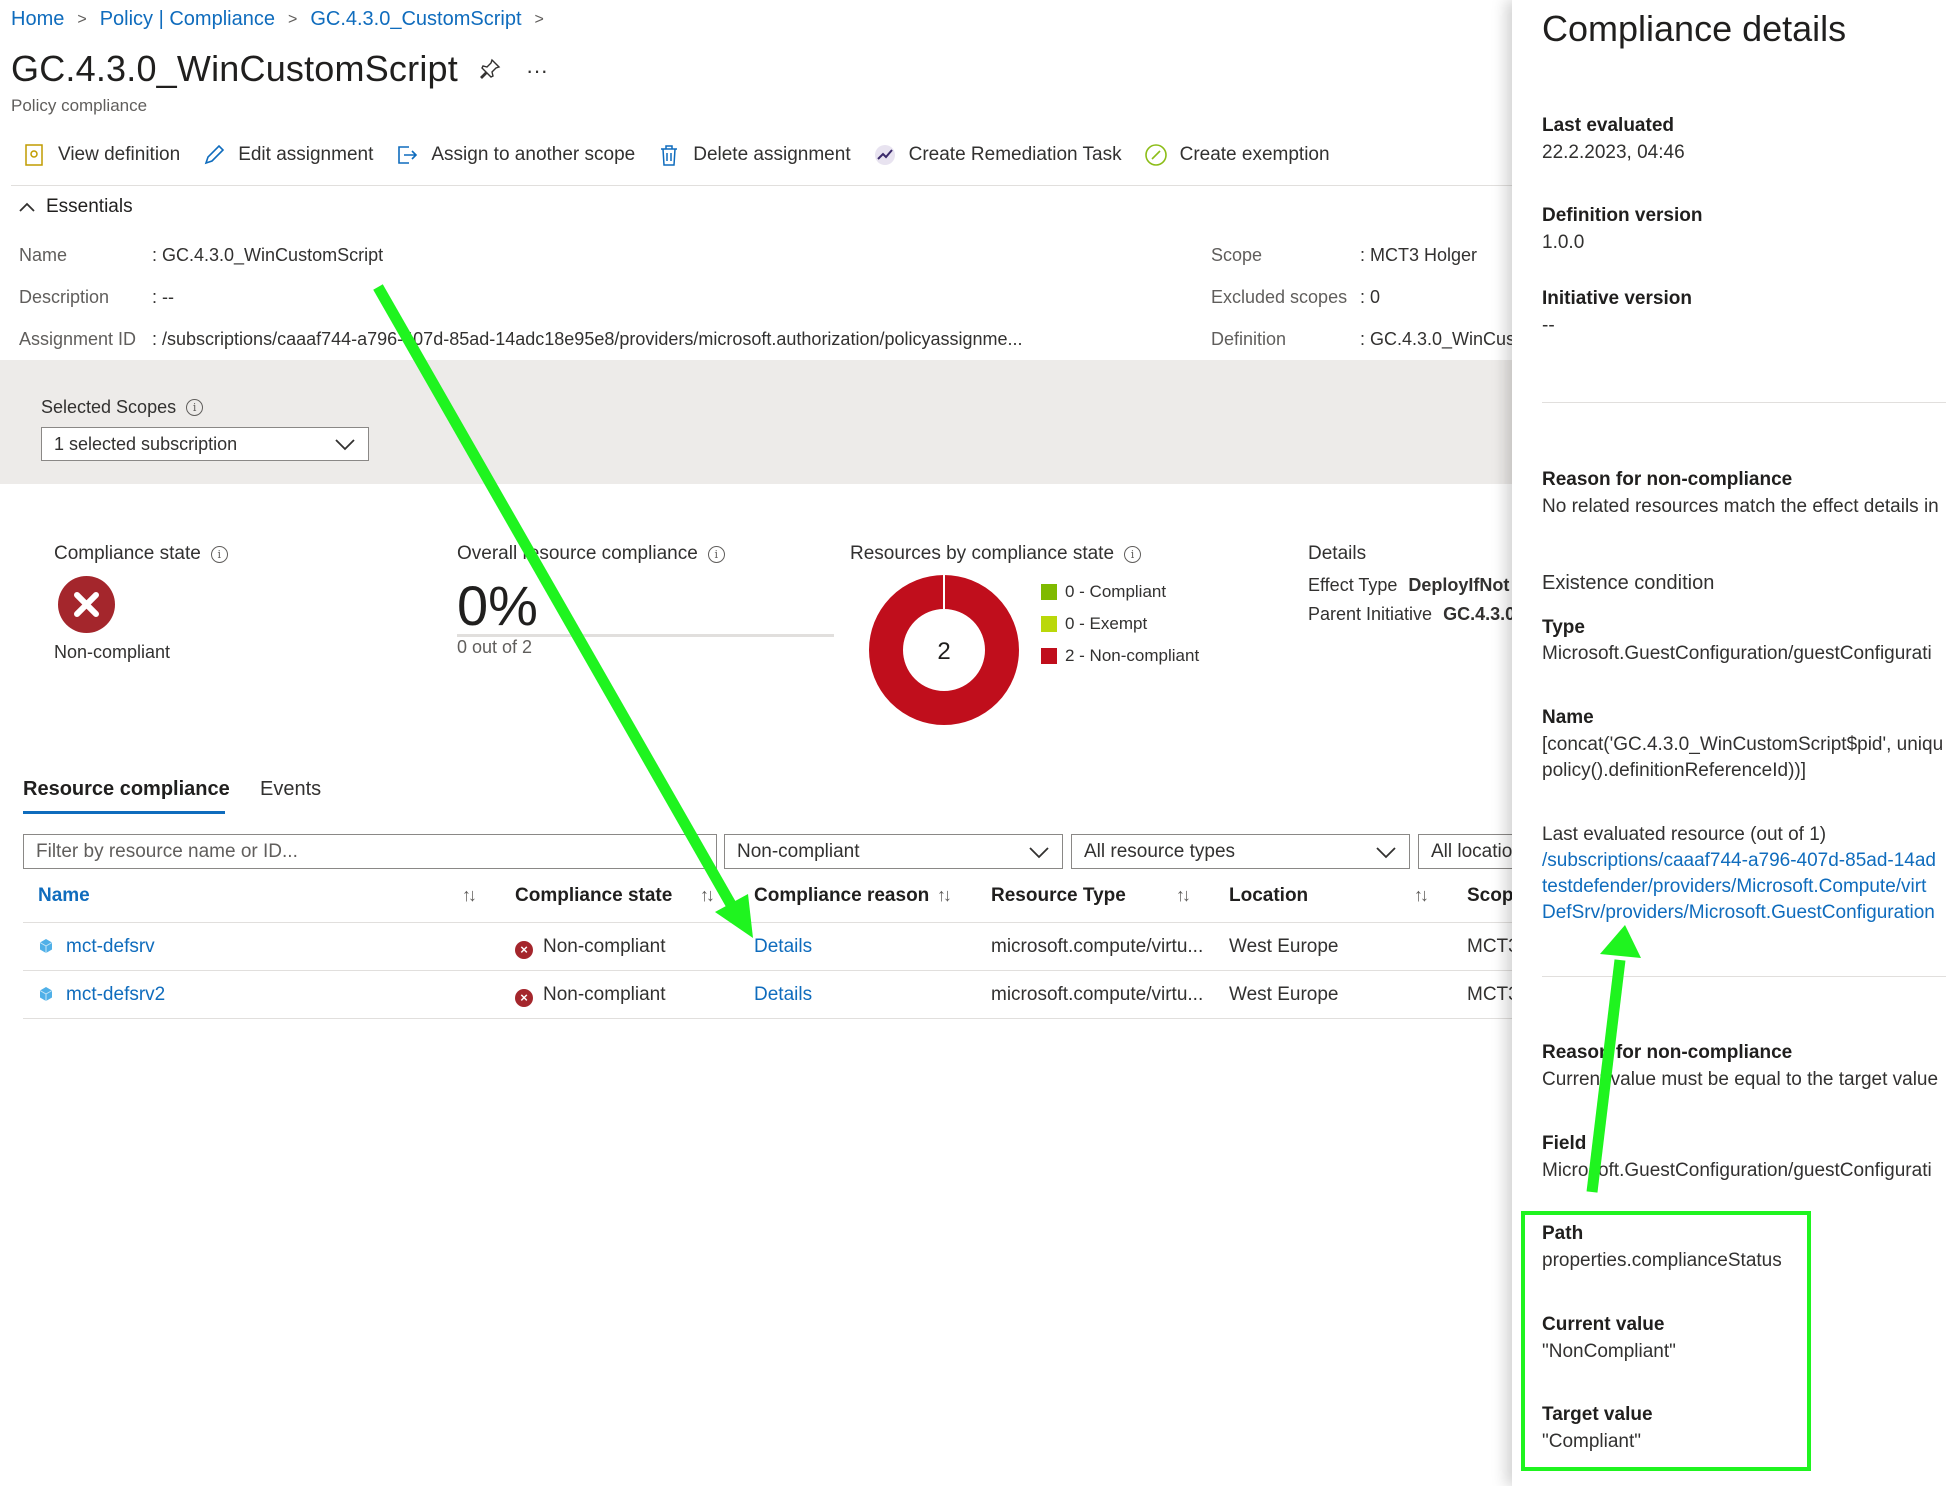 This screenshot has height=1486, width=1946. What do you see at coordinates (490, 69) in the screenshot?
I see `pin-icon` at bounding box center [490, 69].